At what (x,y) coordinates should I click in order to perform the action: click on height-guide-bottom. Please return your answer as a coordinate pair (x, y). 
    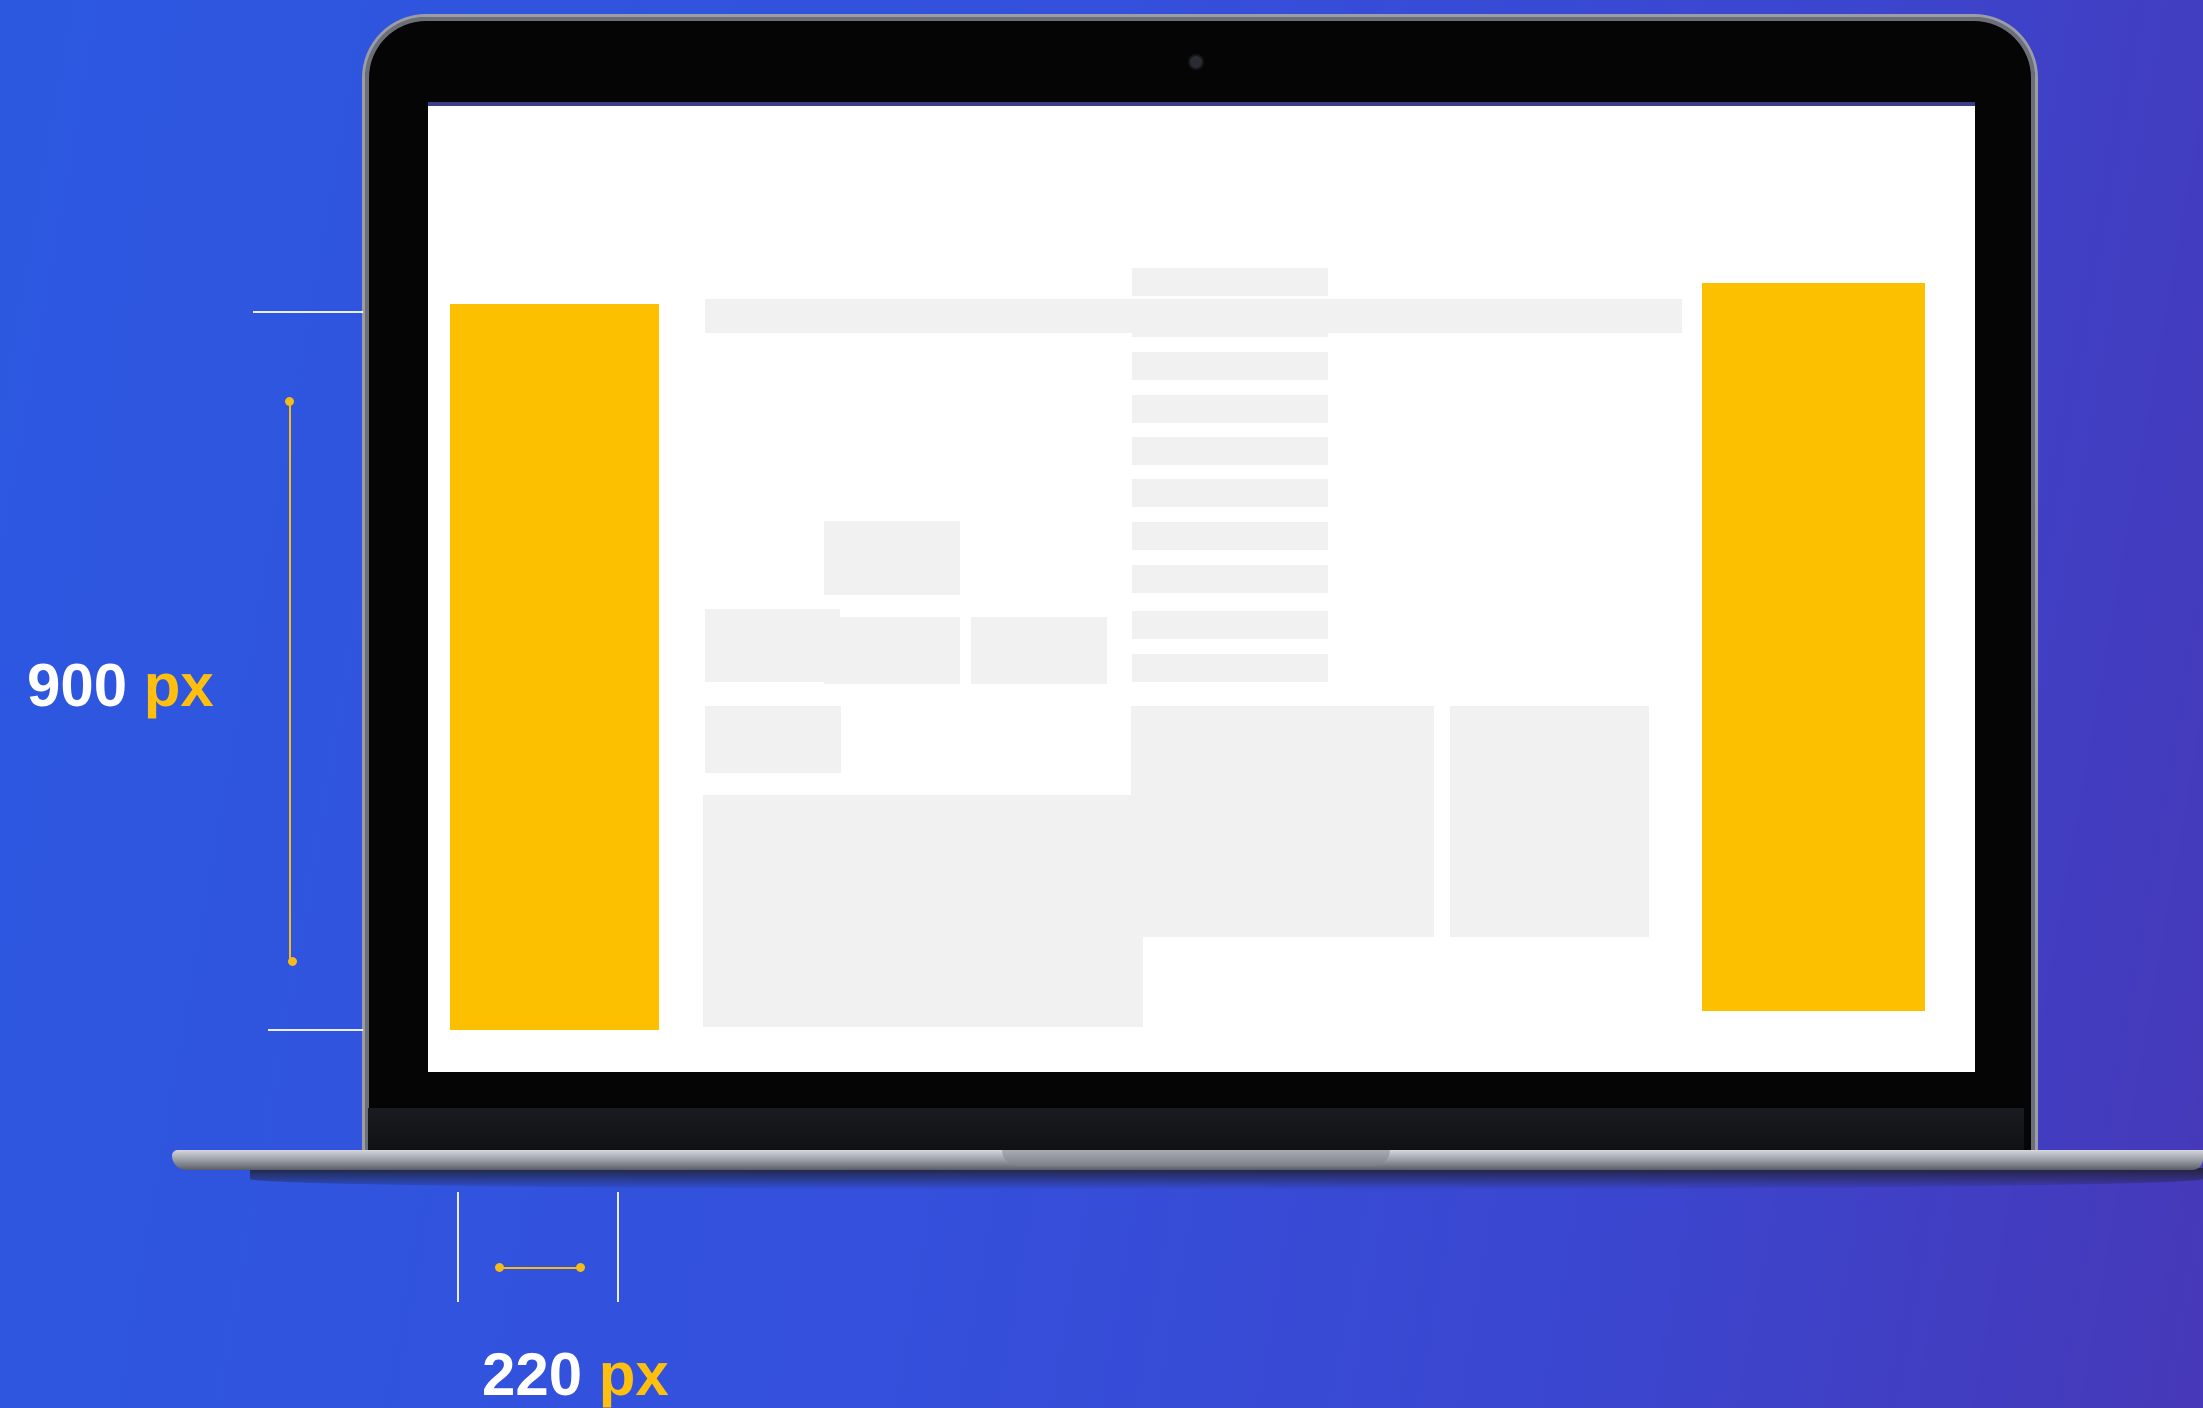
    Looking at the image, I should click on (315, 1030).